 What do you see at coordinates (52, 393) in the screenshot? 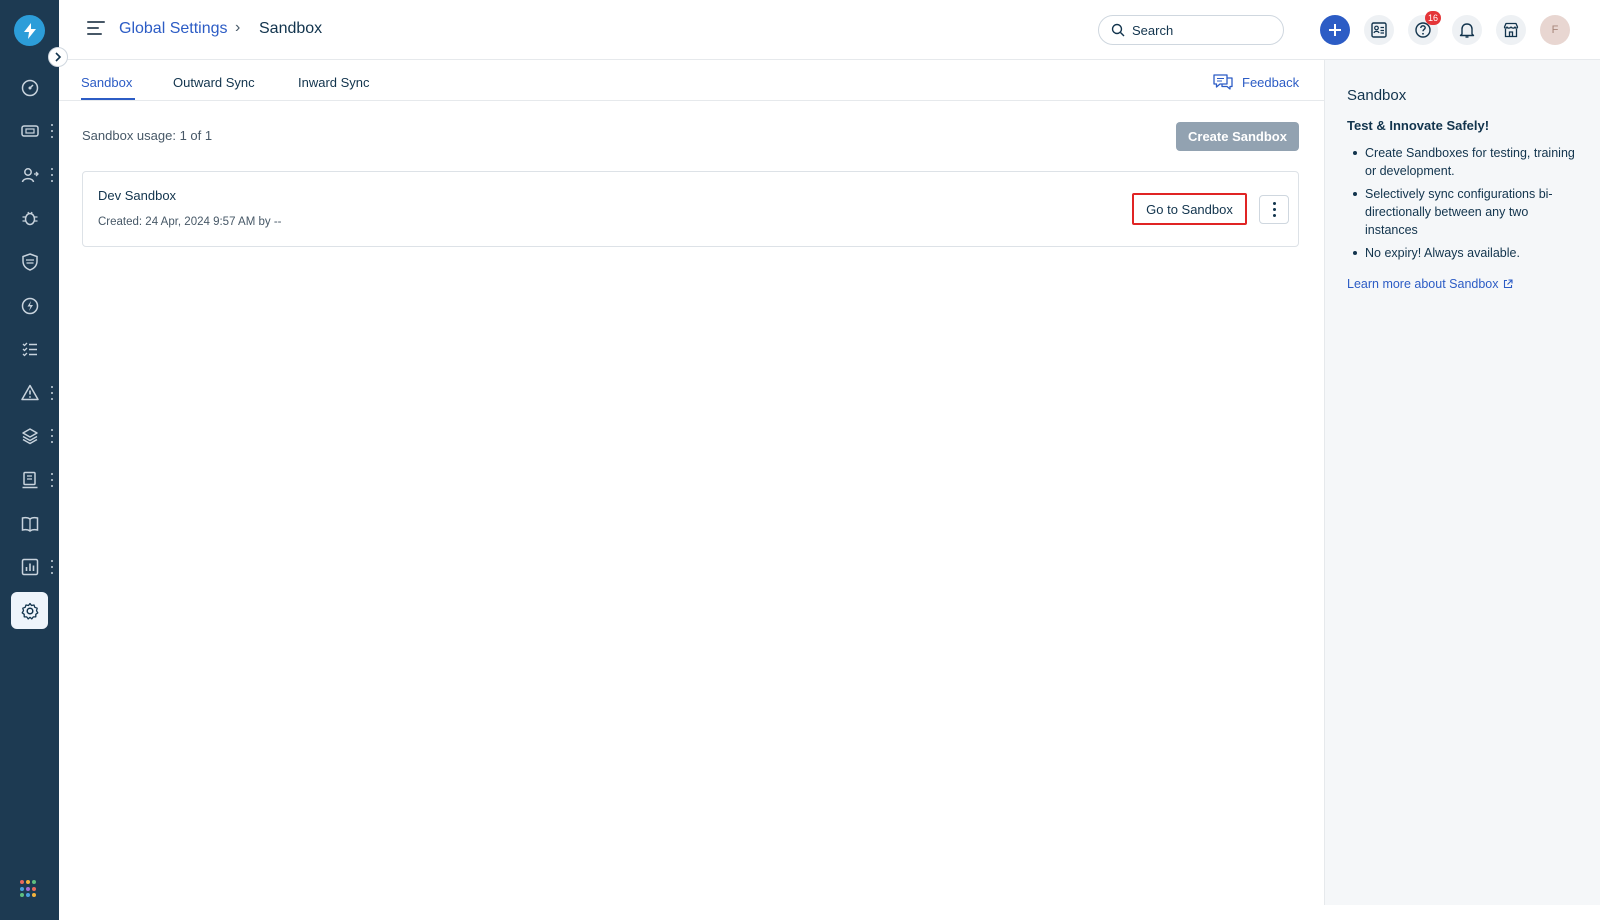
I see `alerts-menu-icon` at bounding box center [52, 393].